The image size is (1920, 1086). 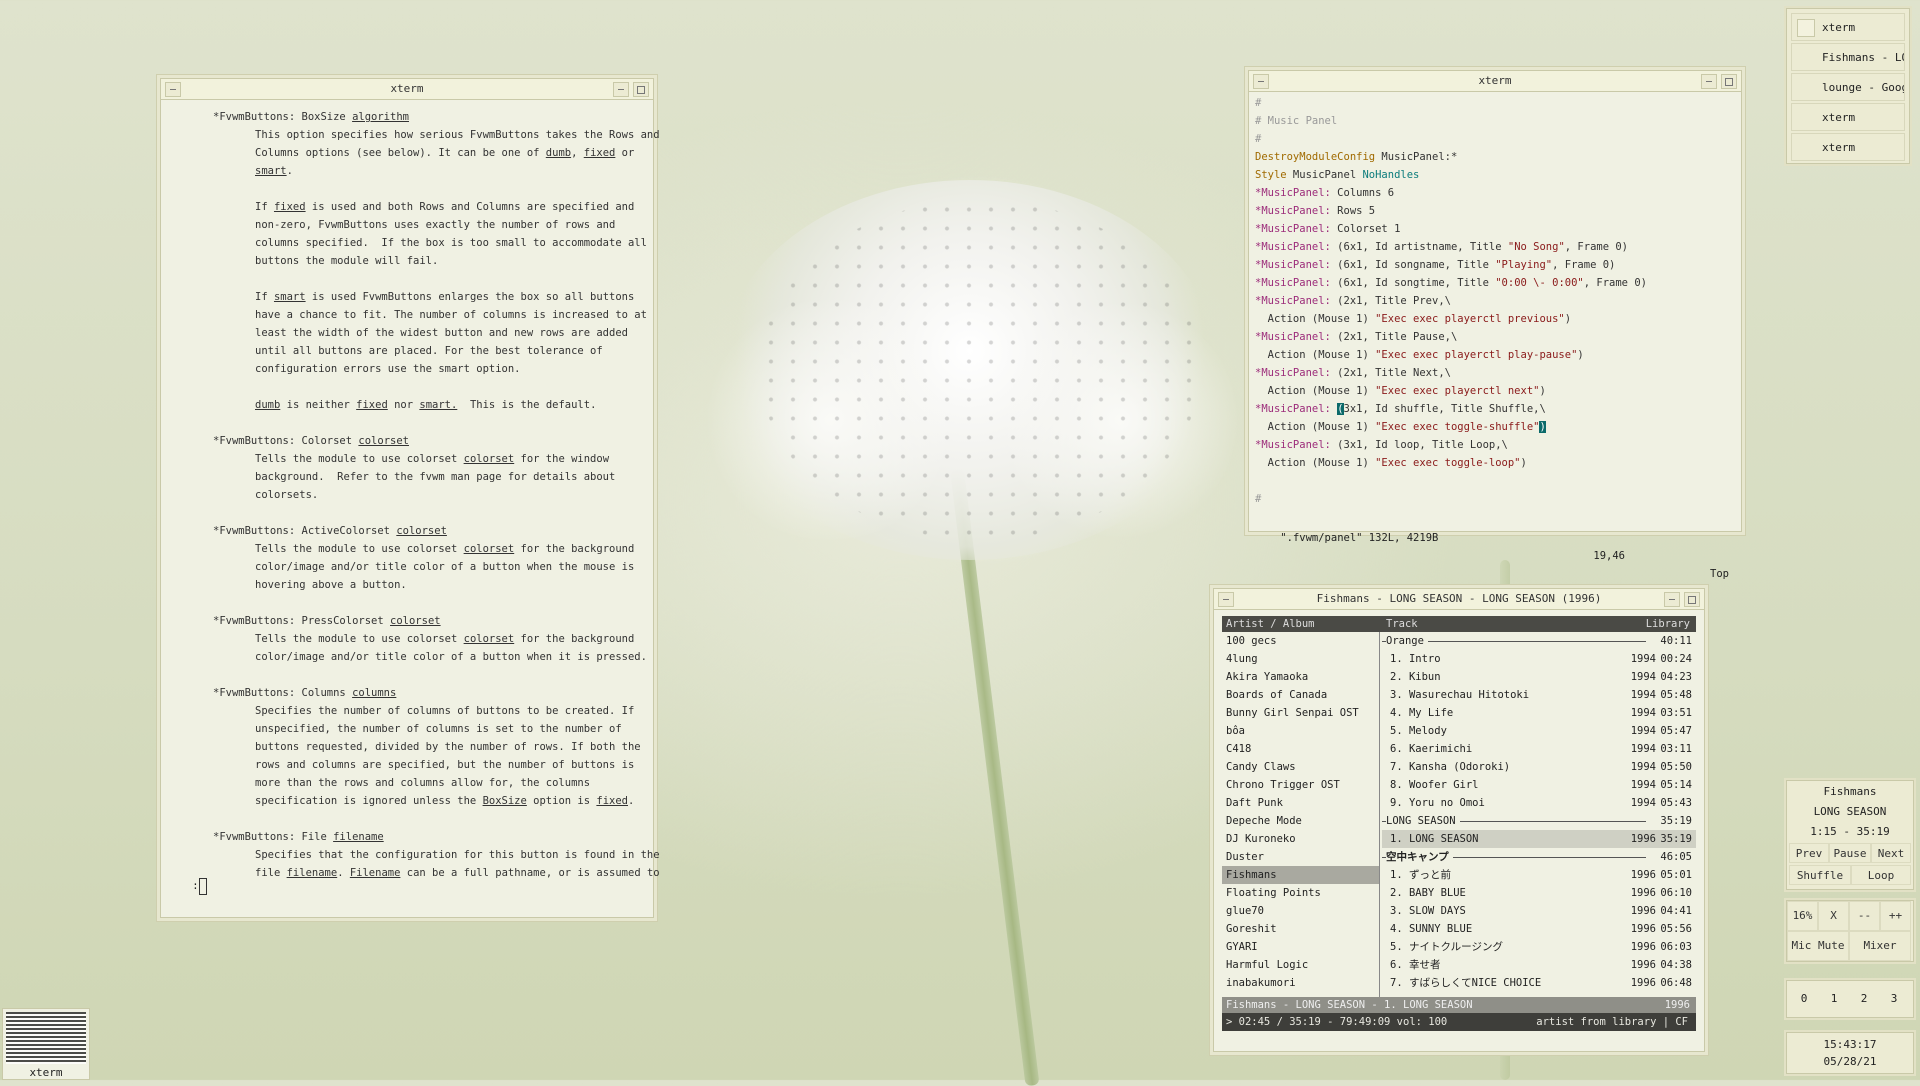 What do you see at coordinates (1300, 857) in the screenshot?
I see `artist-item: Duster` at bounding box center [1300, 857].